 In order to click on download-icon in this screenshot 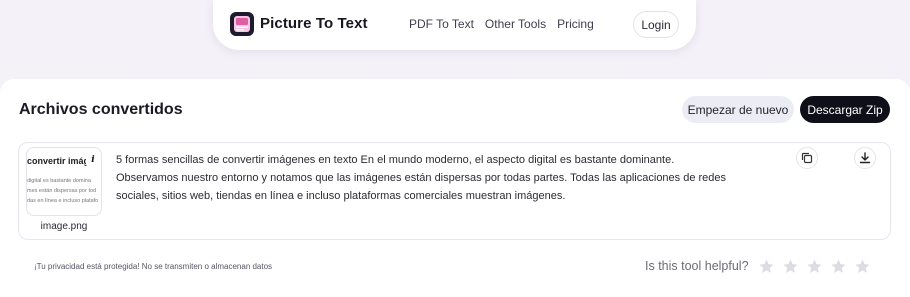, I will do `click(865, 158)`.